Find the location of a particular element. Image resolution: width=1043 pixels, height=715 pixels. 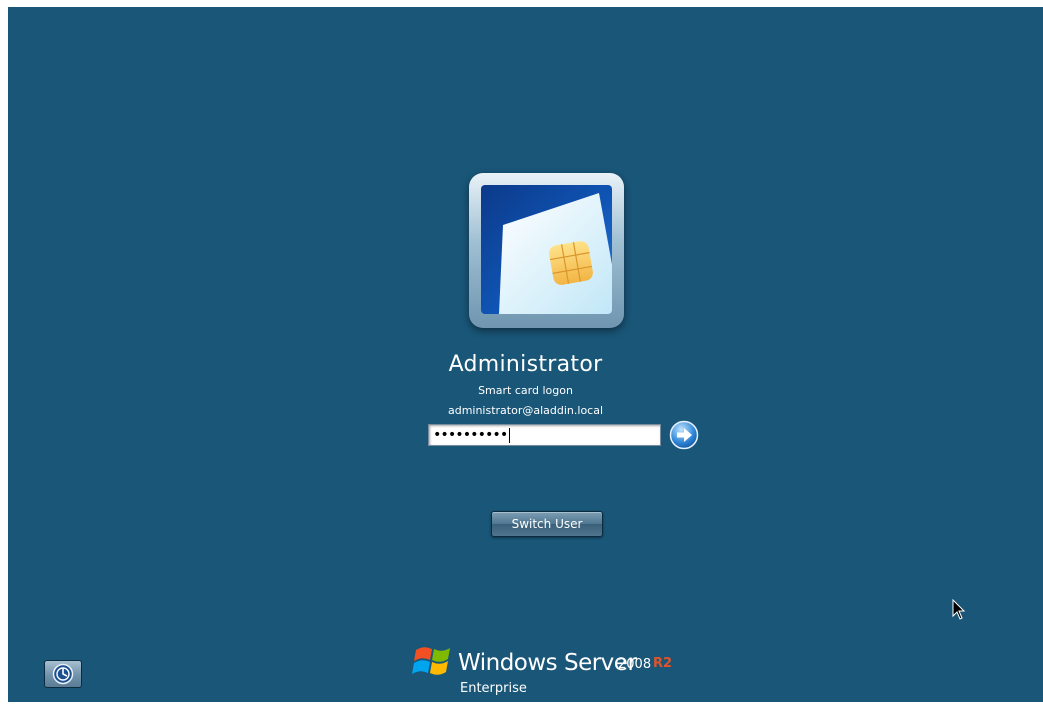

product-edition: Enterprise is located at coordinates (493, 688).